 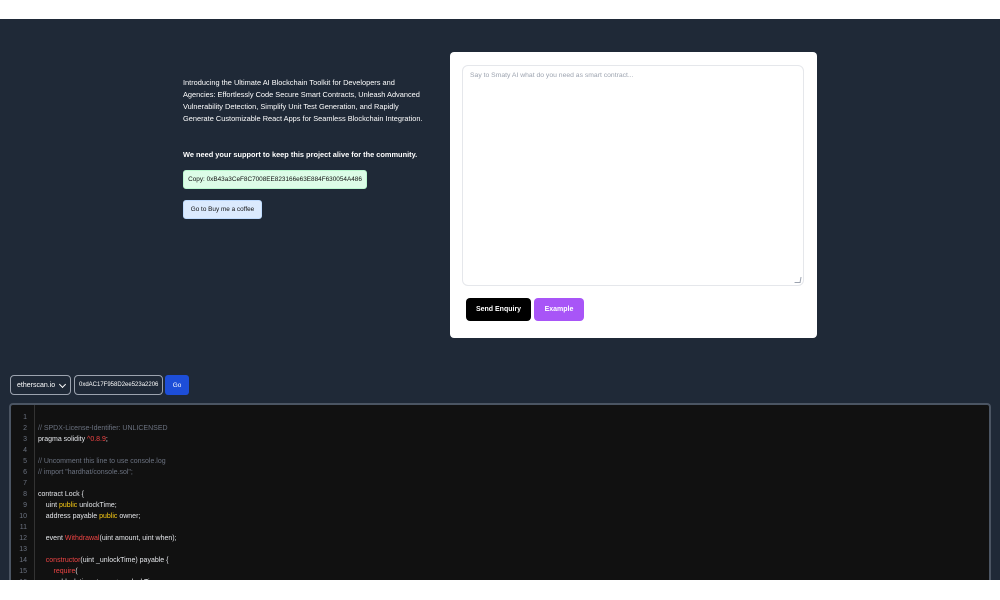 What do you see at coordinates (23, 560) in the screenshot?
I see `line-number: 14` at bounding box center [23, 560].